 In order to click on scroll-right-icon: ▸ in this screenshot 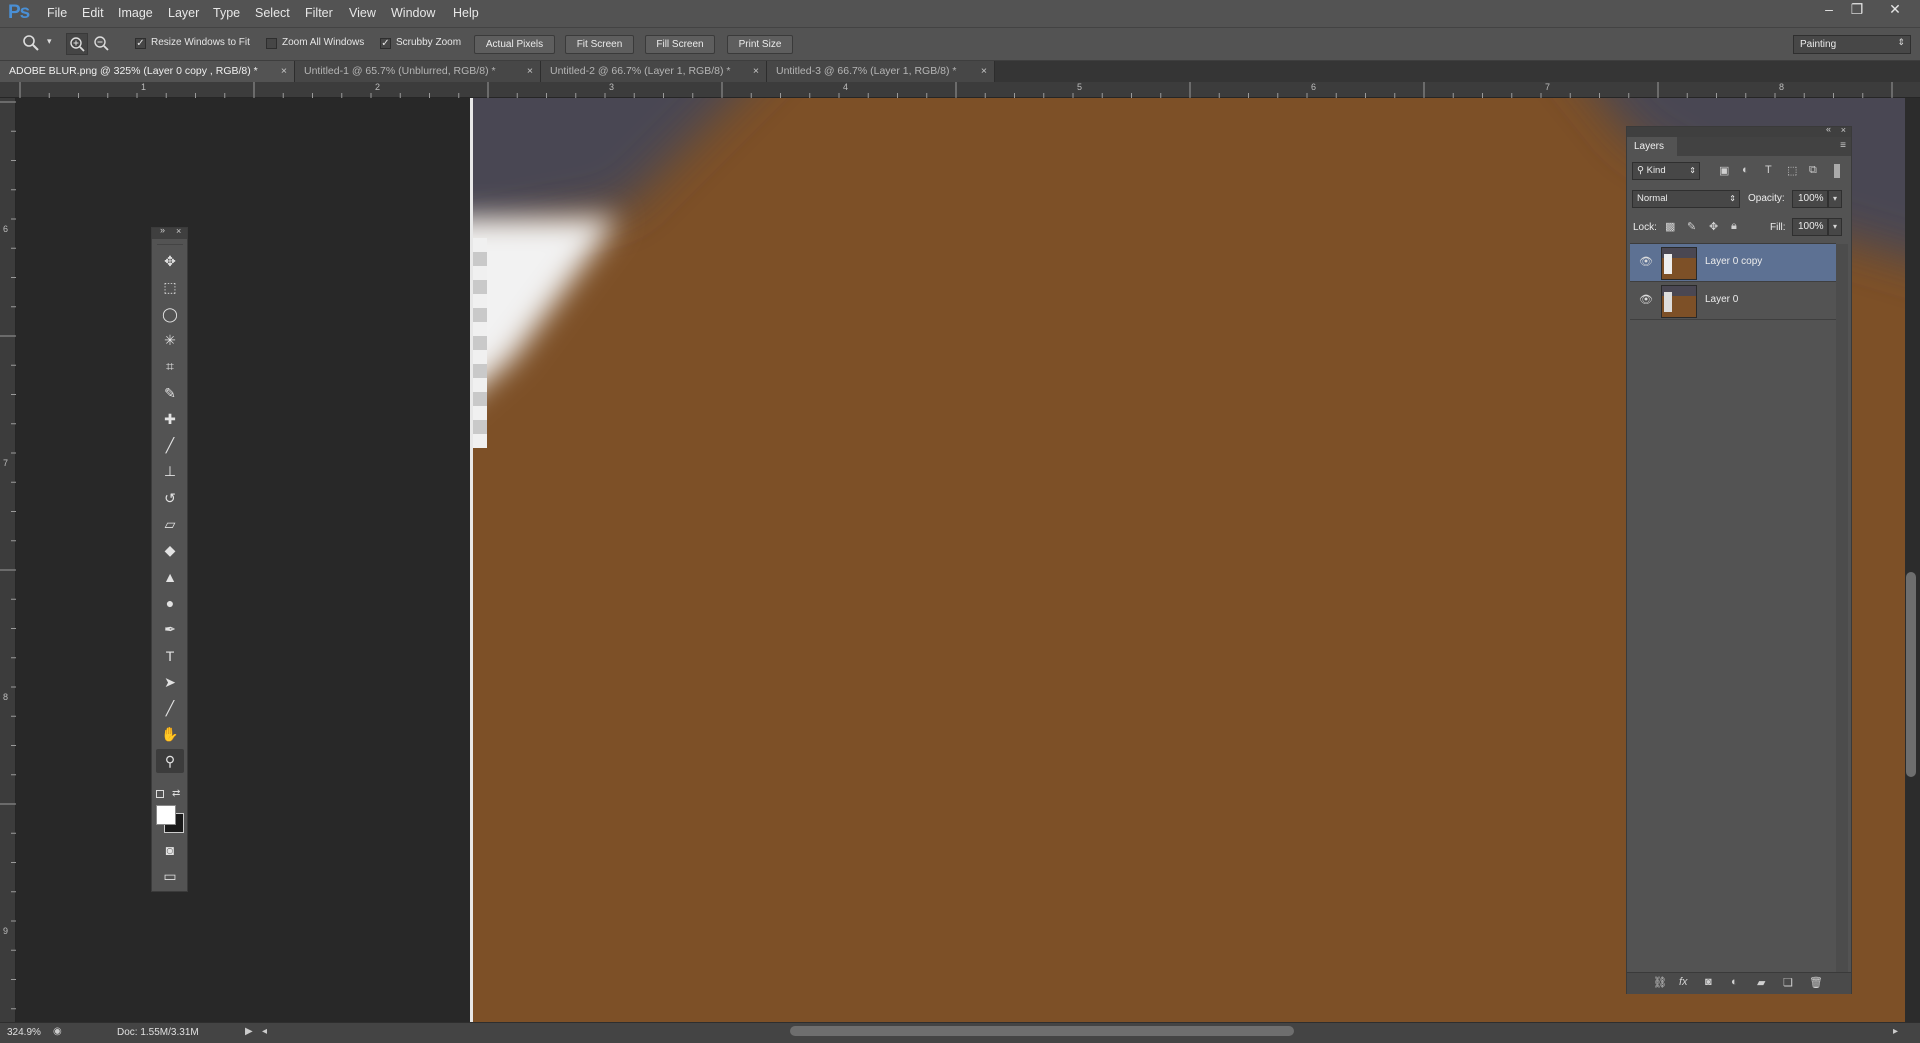, I will do `click(1895, 1031)`.